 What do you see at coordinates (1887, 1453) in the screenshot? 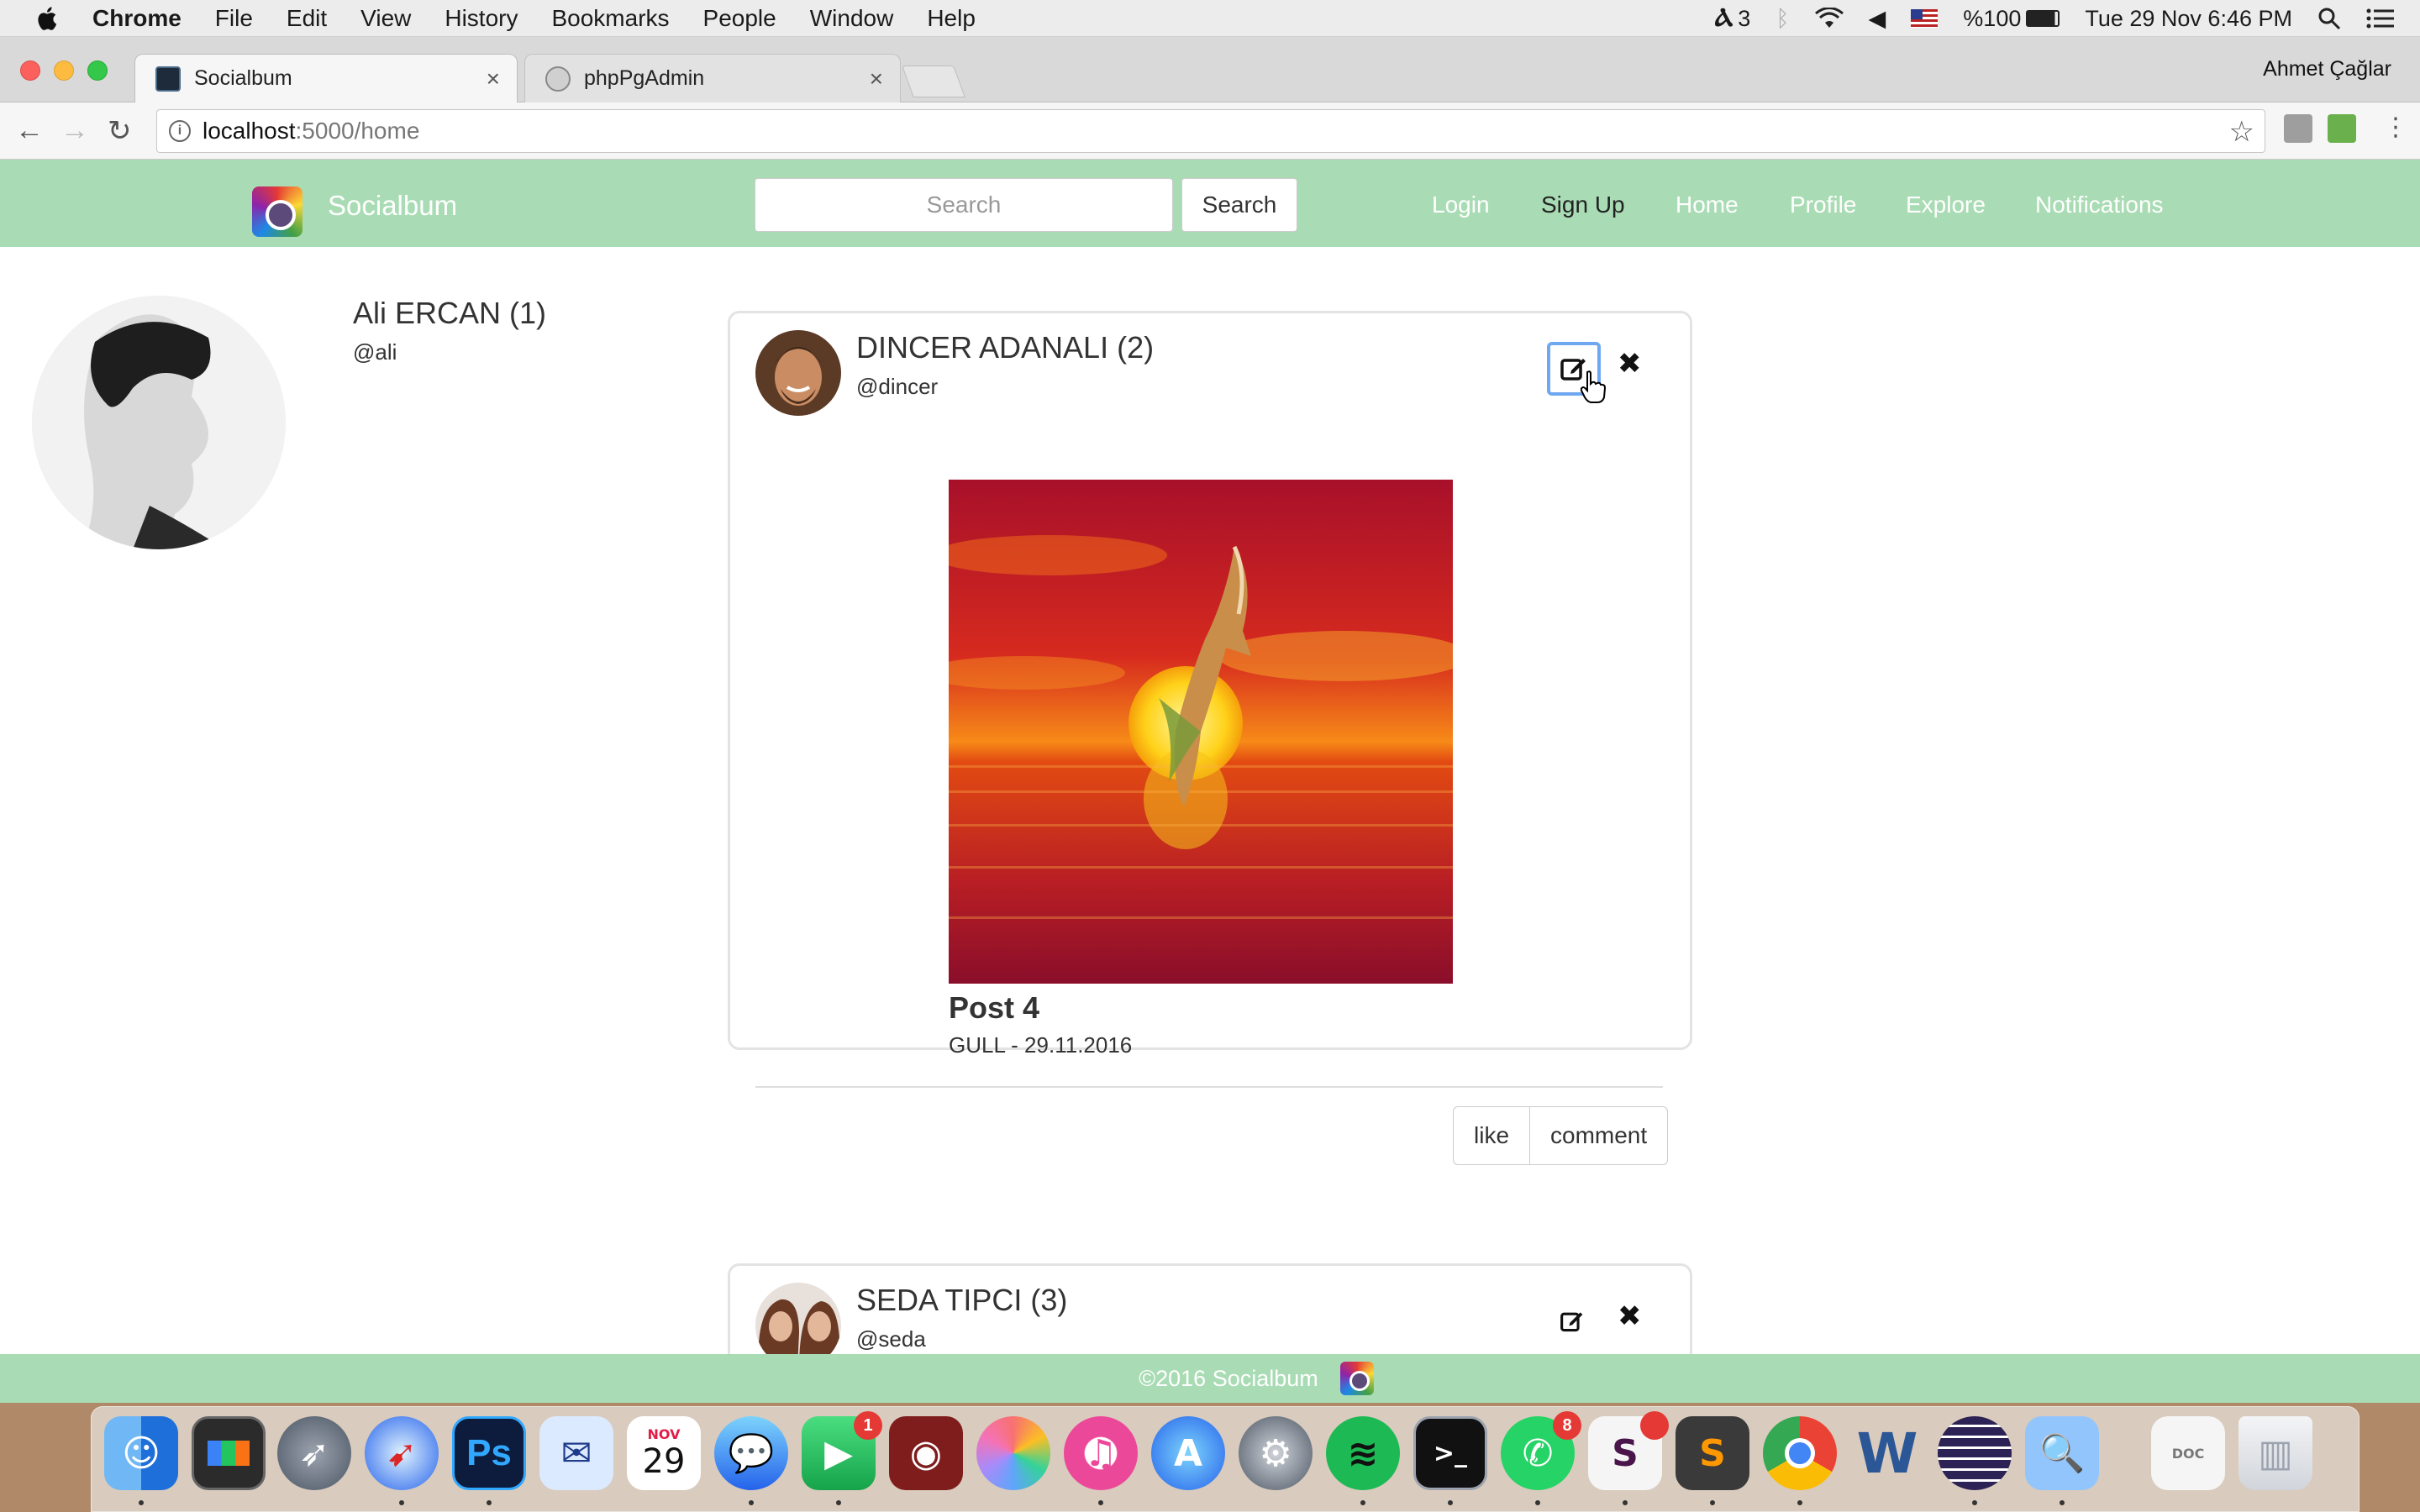
I see `word-icon: W` at bounding box center [1887, 1453].